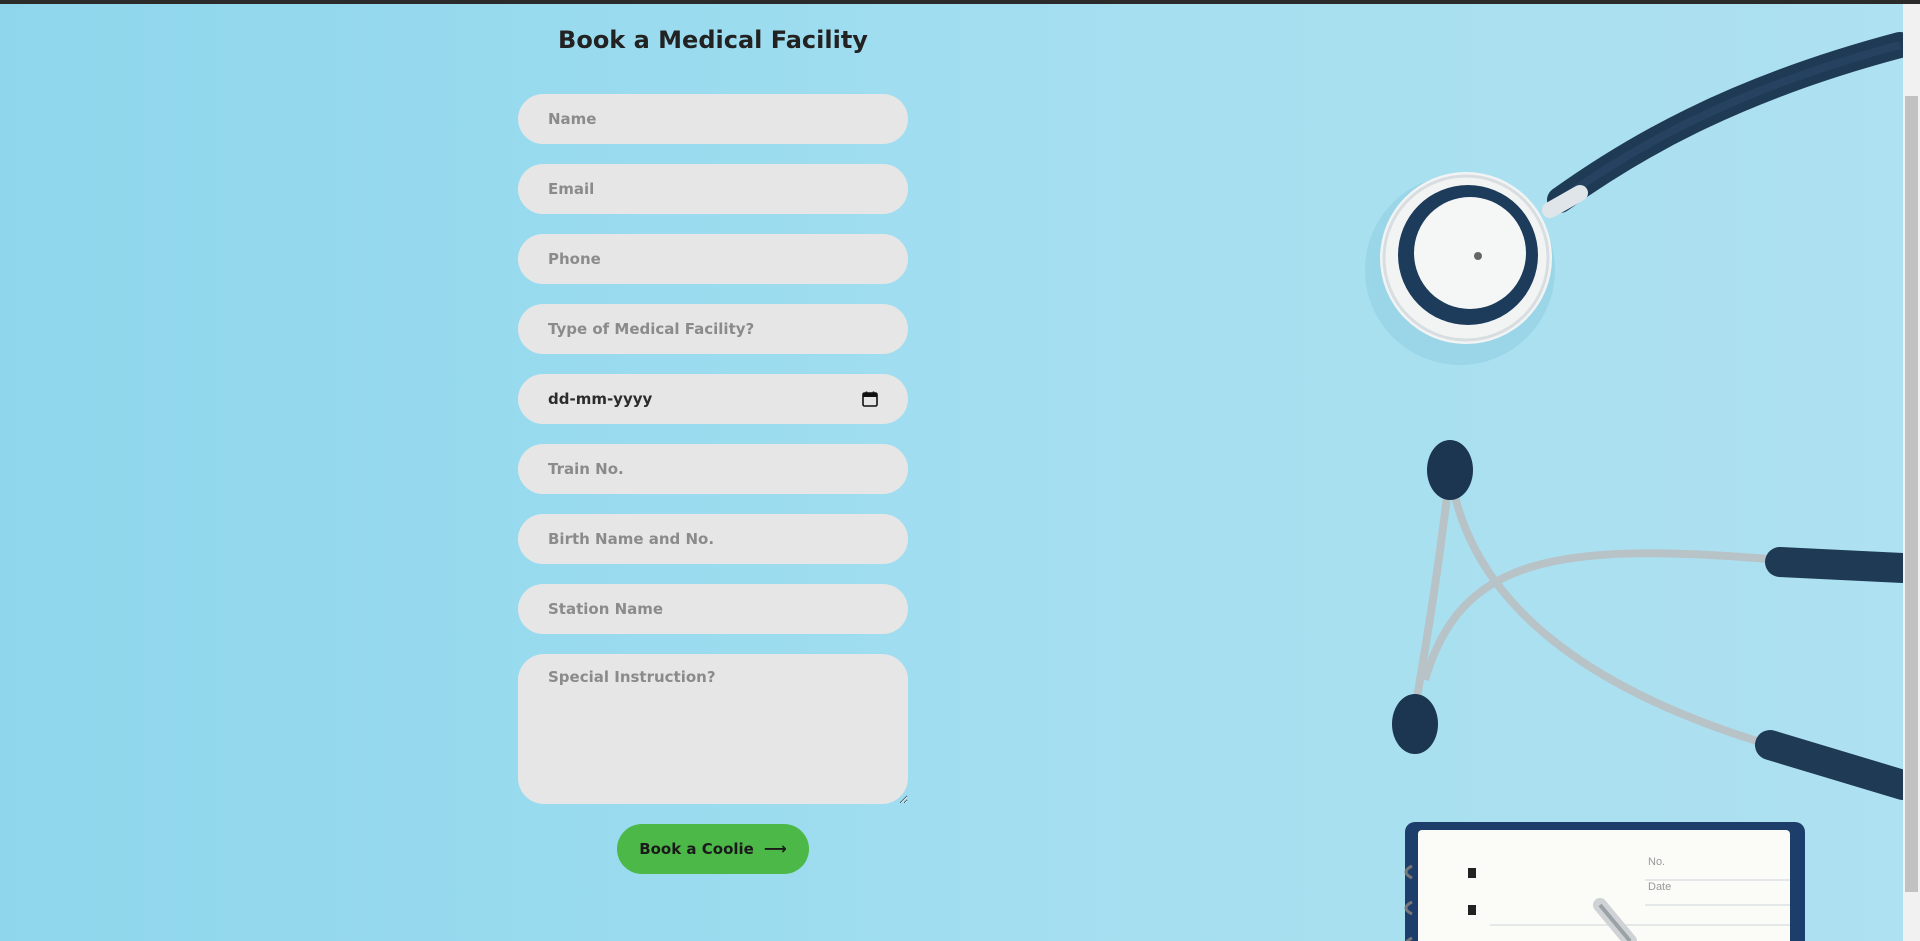  I want to click on birth-input, so click(713, 539).